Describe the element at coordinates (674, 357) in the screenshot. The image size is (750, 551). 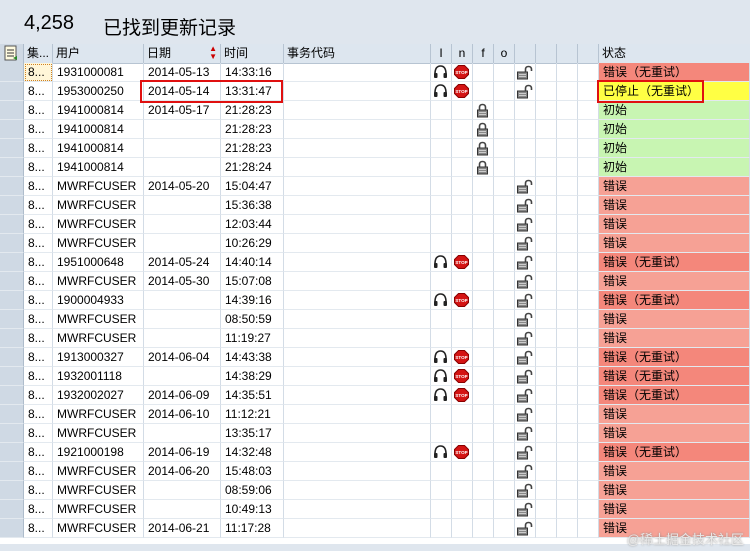
I see `cell-status: 错误（无重试）` at that location.